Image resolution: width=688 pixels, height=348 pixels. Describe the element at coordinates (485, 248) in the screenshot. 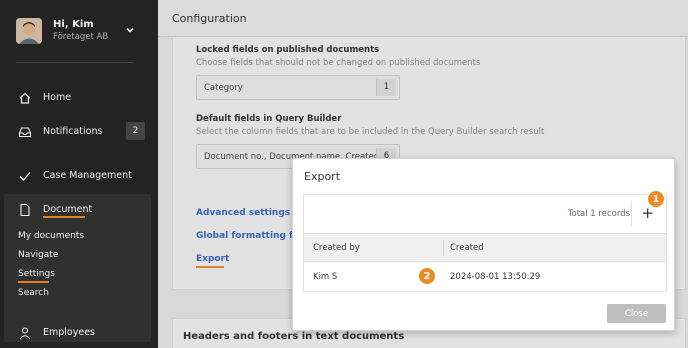

I see `table-header: Created by Created` at that location.